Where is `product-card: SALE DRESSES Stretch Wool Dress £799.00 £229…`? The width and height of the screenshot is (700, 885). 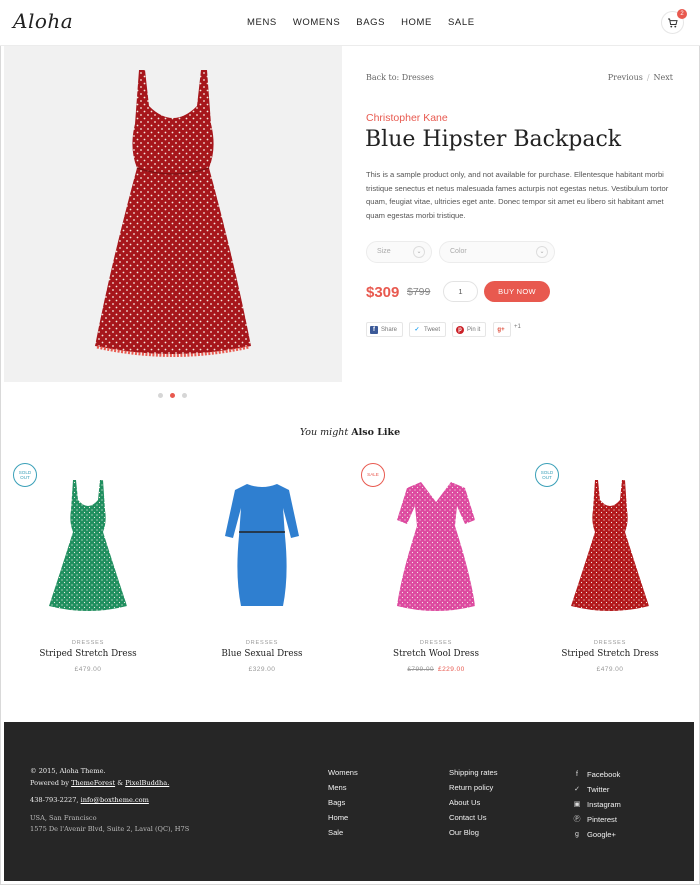
product-card: SALE DRESSES Stretch Wool Dress £799.00 £229… is located at coordinates (436, 573).